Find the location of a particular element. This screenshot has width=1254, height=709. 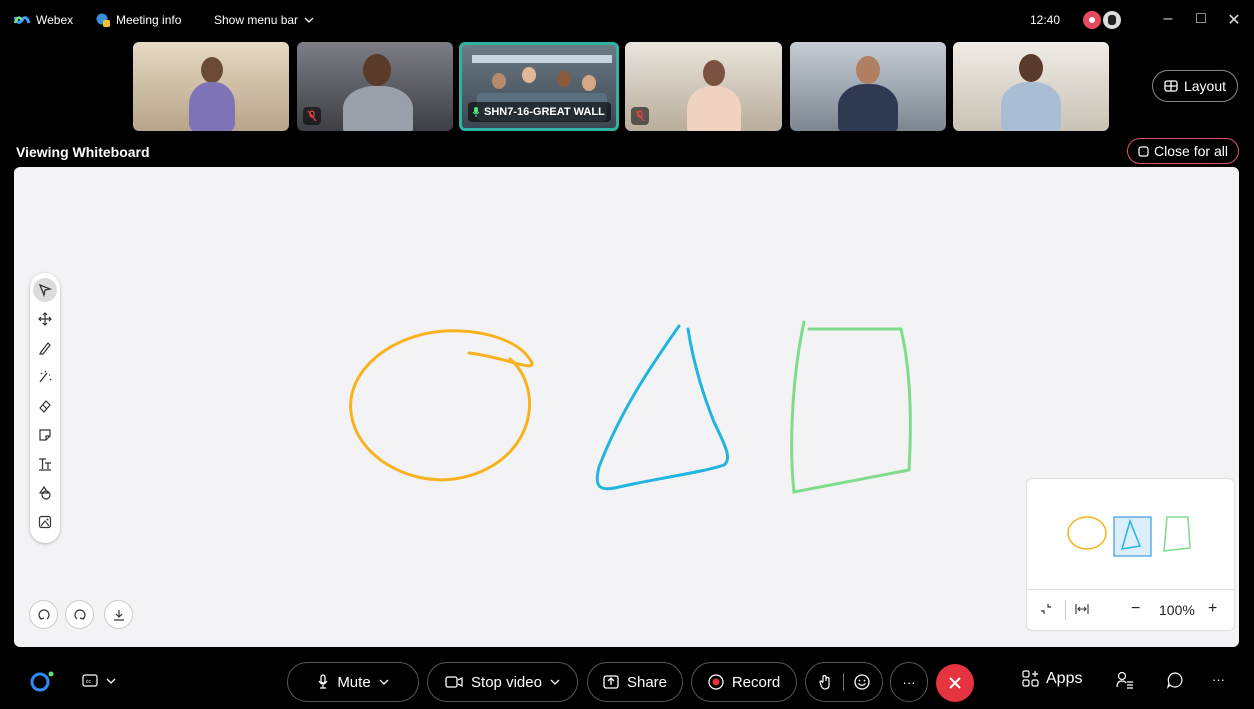

record-button: Record is located at coordinates (744, 682).